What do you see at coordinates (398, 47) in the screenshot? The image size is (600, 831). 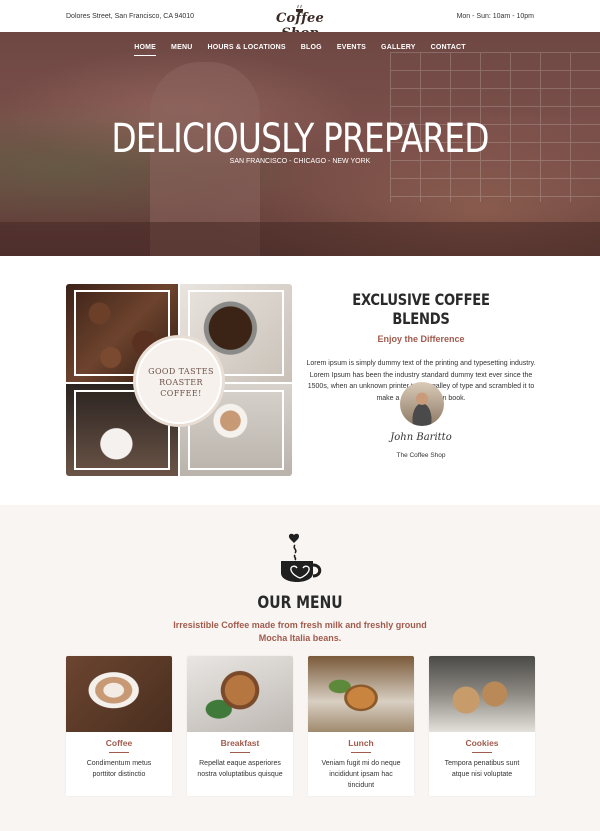 I see `nav-item-gallery: GALLERY` at bounding box center [398, 47].